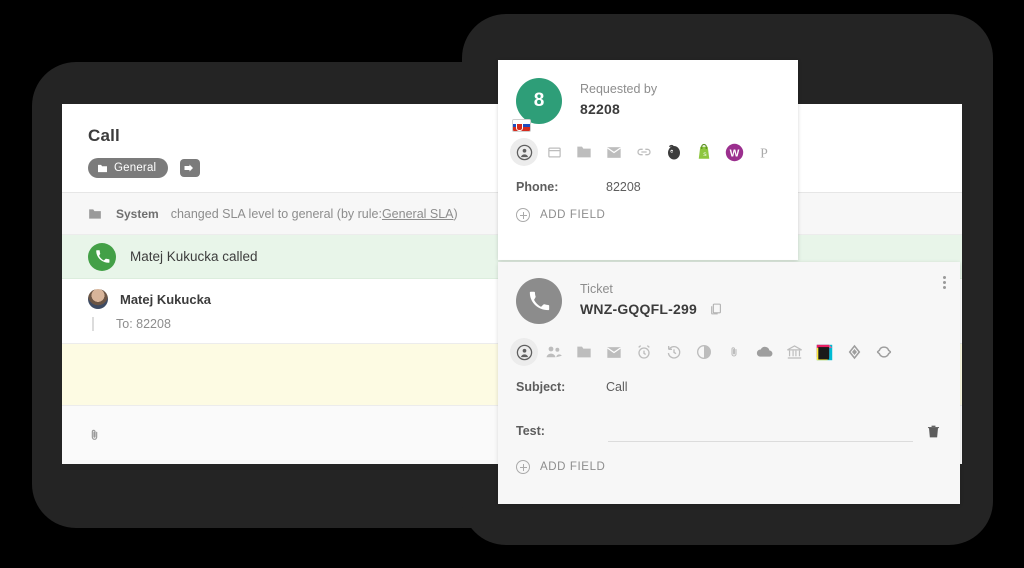 The width and height of the screenshot is (1024, 568). What do you see at coordinates (190, 168) in the screenshot?
I see `add-tag-icon` at bounding box center [190, 168].